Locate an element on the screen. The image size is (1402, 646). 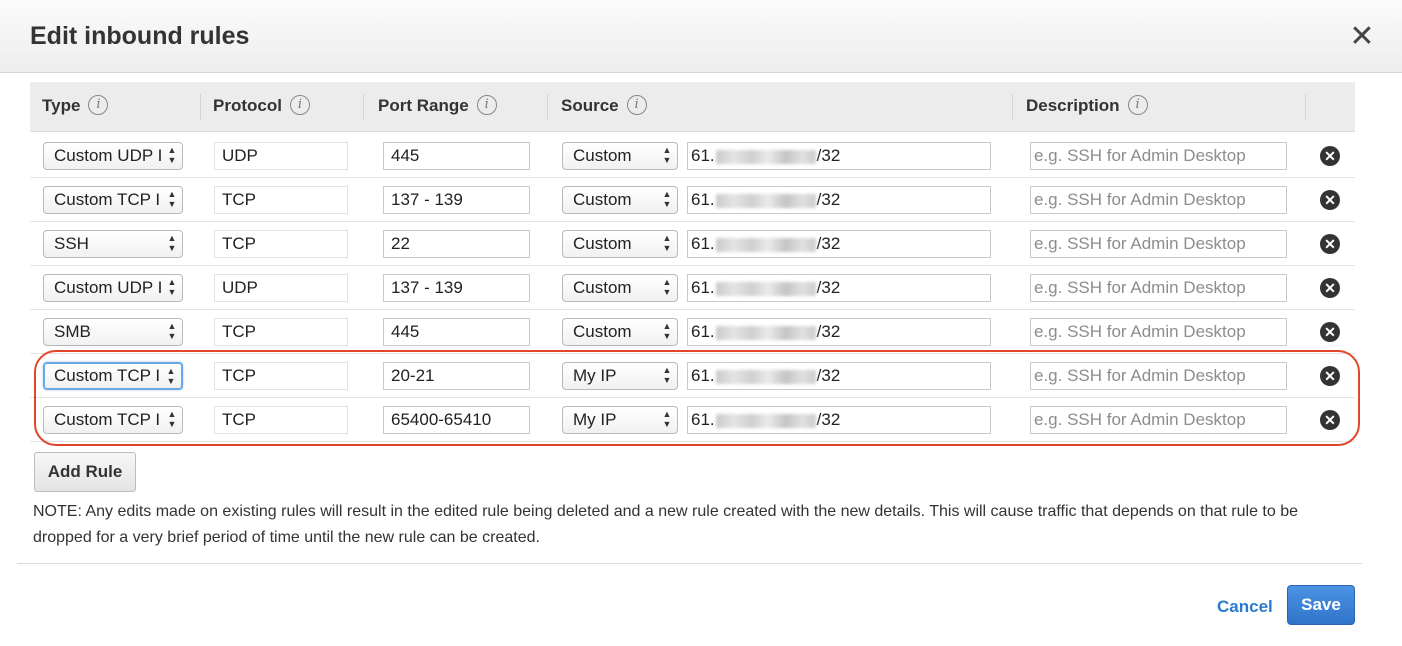
add-rule-button: Add Rule is located at coordinates (85, 472).